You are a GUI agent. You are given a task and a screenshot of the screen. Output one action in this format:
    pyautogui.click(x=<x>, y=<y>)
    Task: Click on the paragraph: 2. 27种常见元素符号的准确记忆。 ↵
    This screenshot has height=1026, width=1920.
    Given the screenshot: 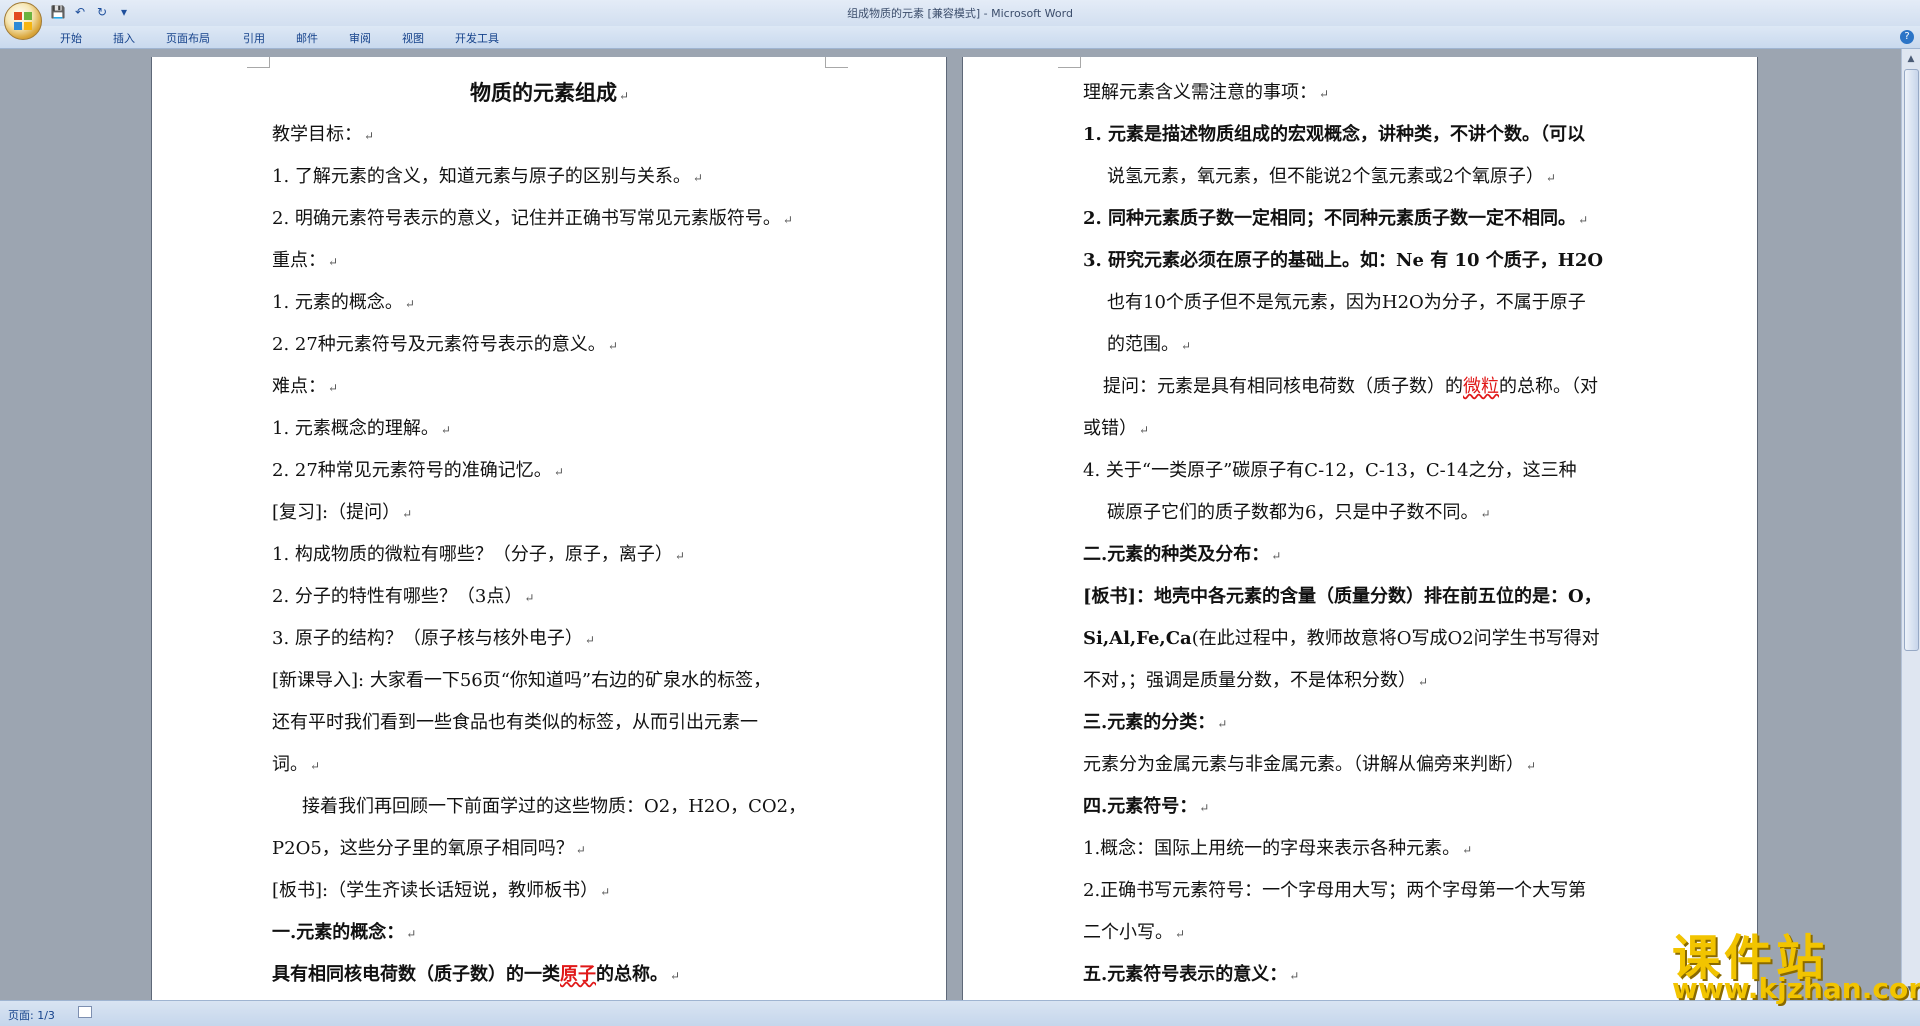 What is the action you would take?
    pyautogui.click(x=418, y=470)
    